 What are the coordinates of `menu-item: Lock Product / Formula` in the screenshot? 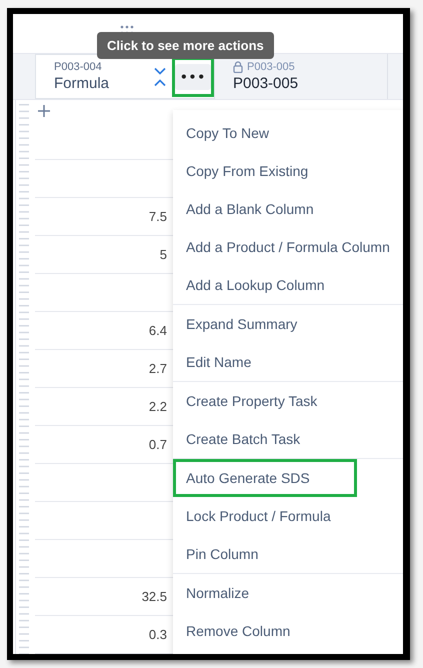 It's located at (288, 516).